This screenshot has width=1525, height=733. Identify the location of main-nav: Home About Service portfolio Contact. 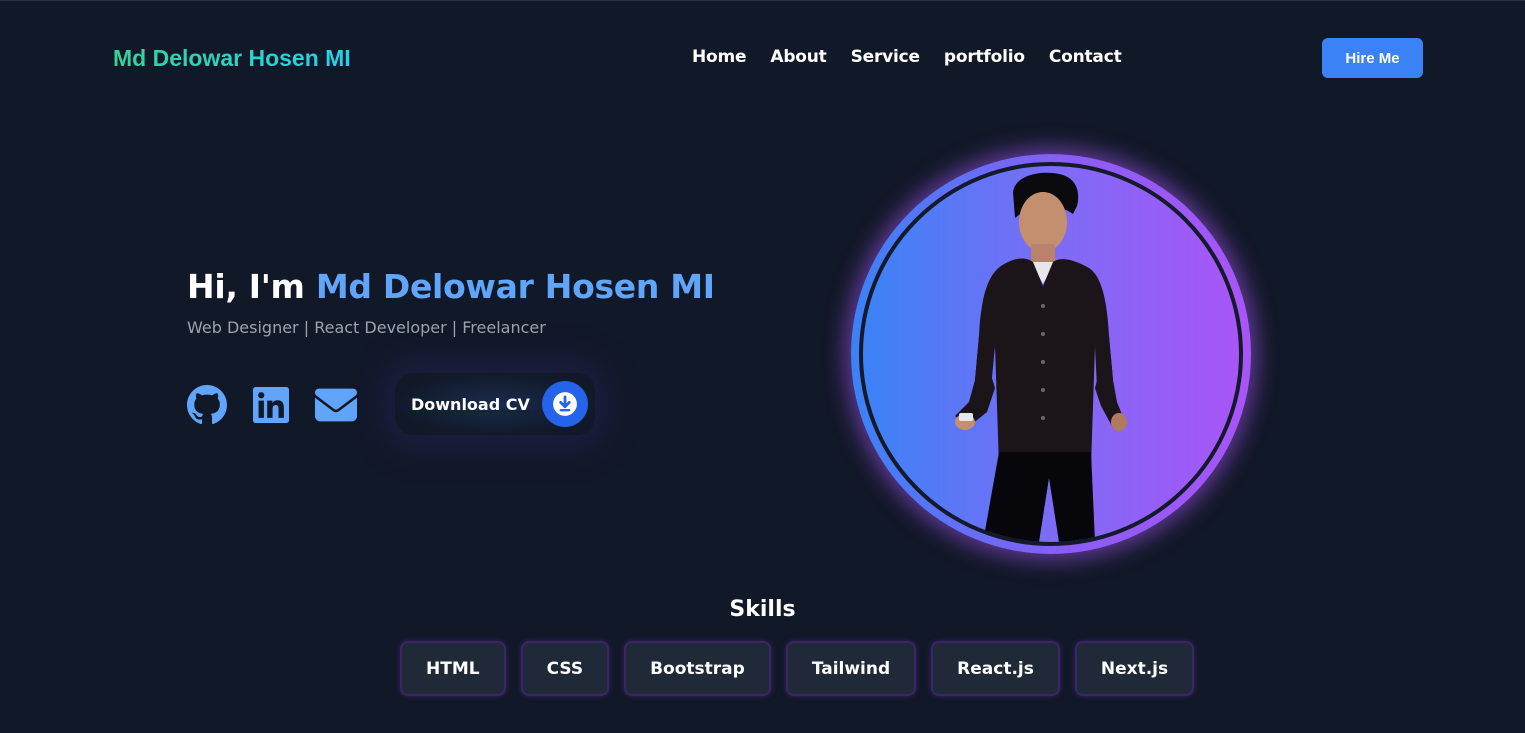
(907, 57).